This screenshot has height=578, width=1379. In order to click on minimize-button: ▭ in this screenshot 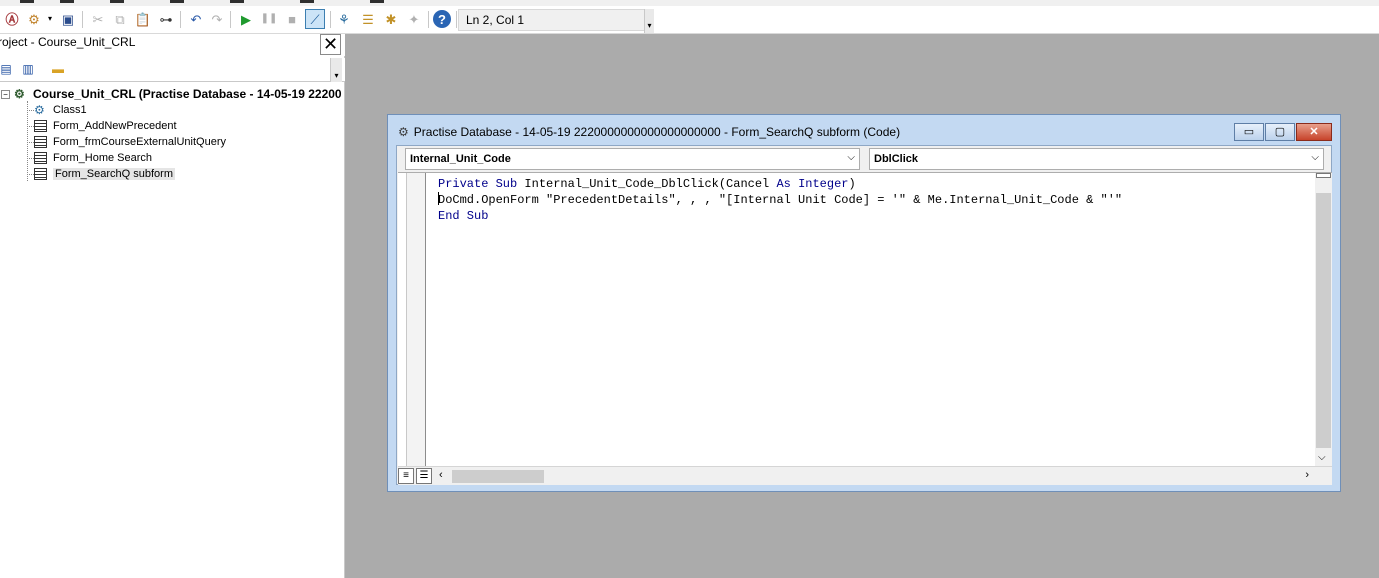, I will do `click(1249, 132)`.